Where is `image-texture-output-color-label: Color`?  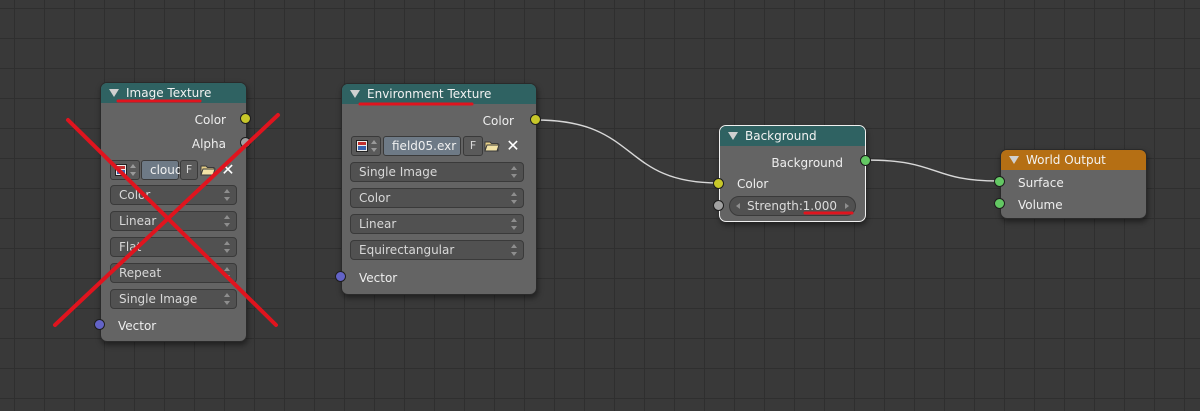 image-texture-output-color-label: Color is located at coordinates (210, 120).